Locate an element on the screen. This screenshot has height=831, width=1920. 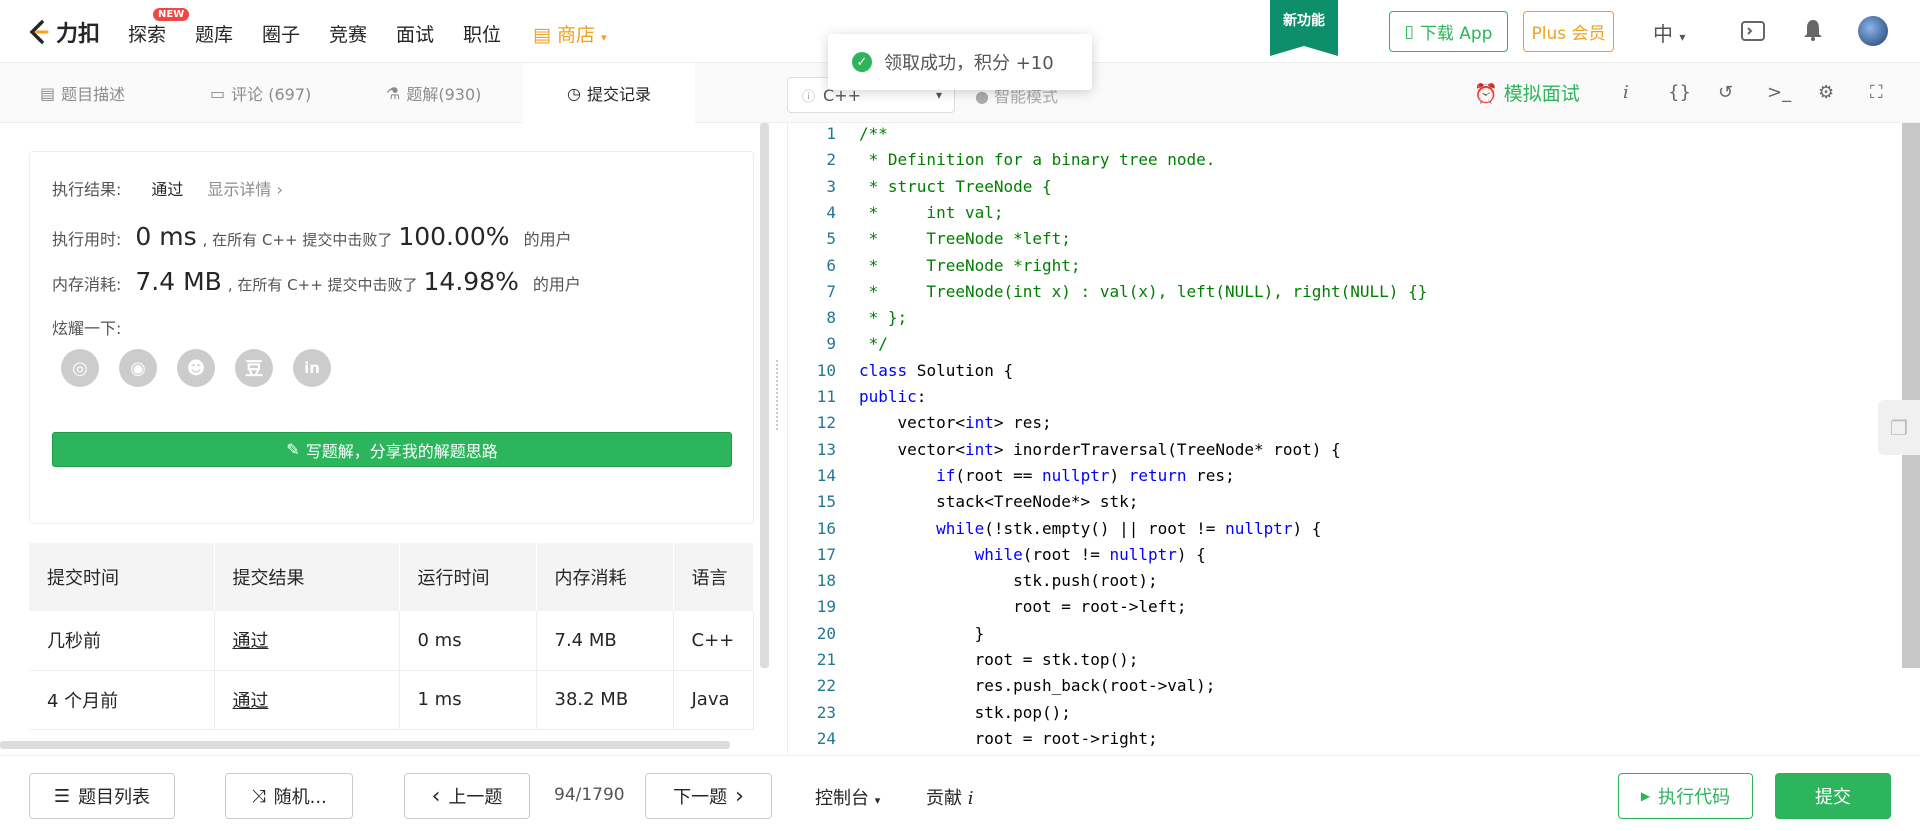
code-line: * Definition for a binary tree node. is located at coordinates (1037, 160).